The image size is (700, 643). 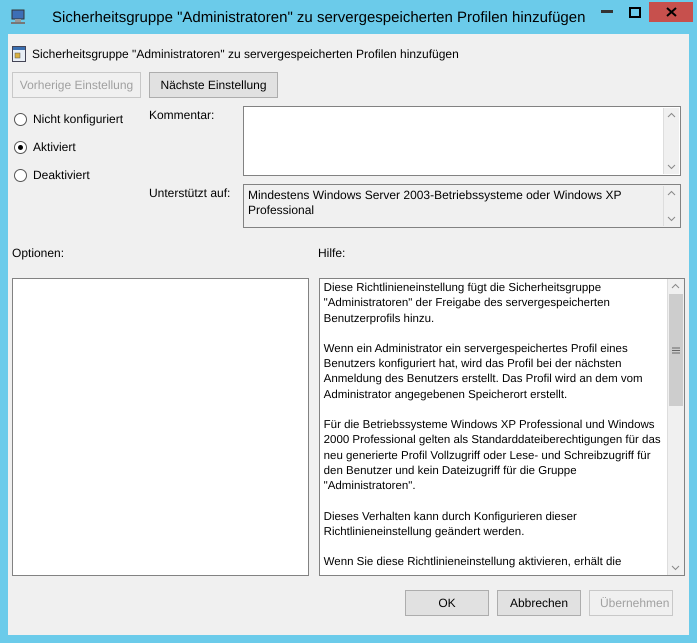 I want to click on close-icon, so click(x=671, y=12).